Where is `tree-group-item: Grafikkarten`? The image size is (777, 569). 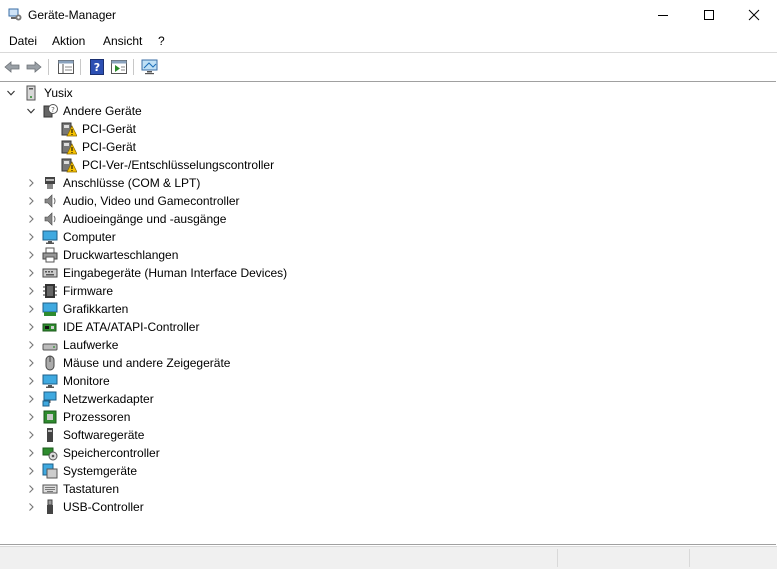
tree-group-item: Grafikkarten is located at coordinates (385, 309).